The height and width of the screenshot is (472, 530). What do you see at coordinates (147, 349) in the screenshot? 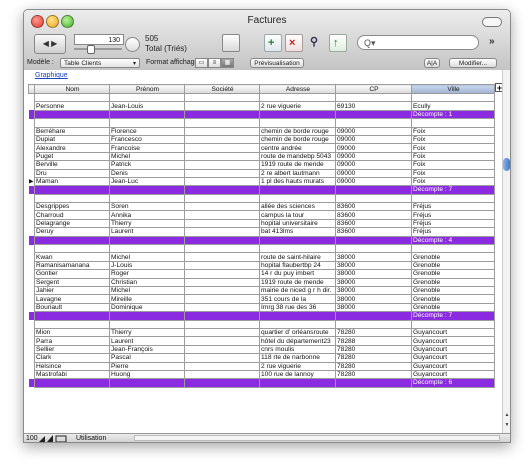
I see `cell-prenom: Jean-François` at bounding box center [147, 349].